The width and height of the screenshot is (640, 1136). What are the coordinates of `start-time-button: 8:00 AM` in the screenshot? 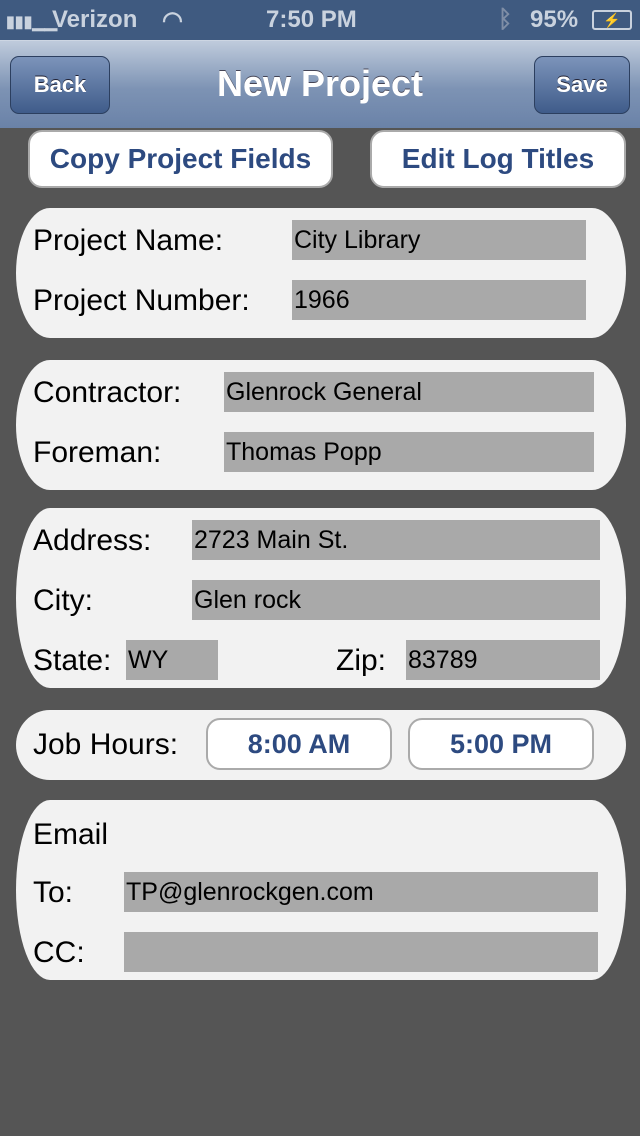 It's located at (299, 744).